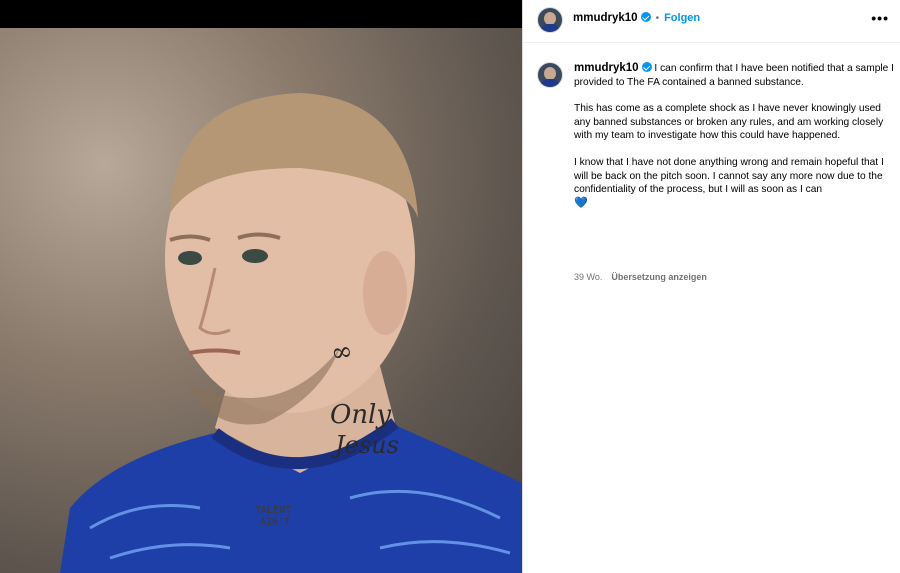 The height and width of the screenshot is (573, 900). What do you see at coordinates (550, 20) in the screenshot?
I see `header-avatar` at bounding box center [550, 20].